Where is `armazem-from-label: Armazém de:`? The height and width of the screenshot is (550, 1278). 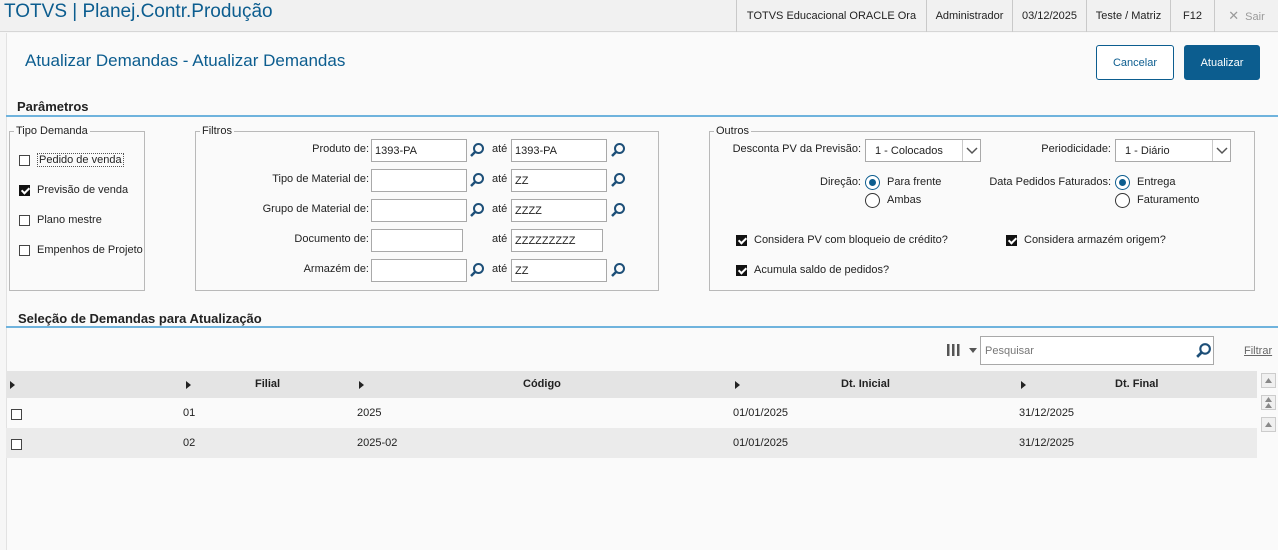
armazem-from-label: Armazém de: is located at coordinates (336, 269).